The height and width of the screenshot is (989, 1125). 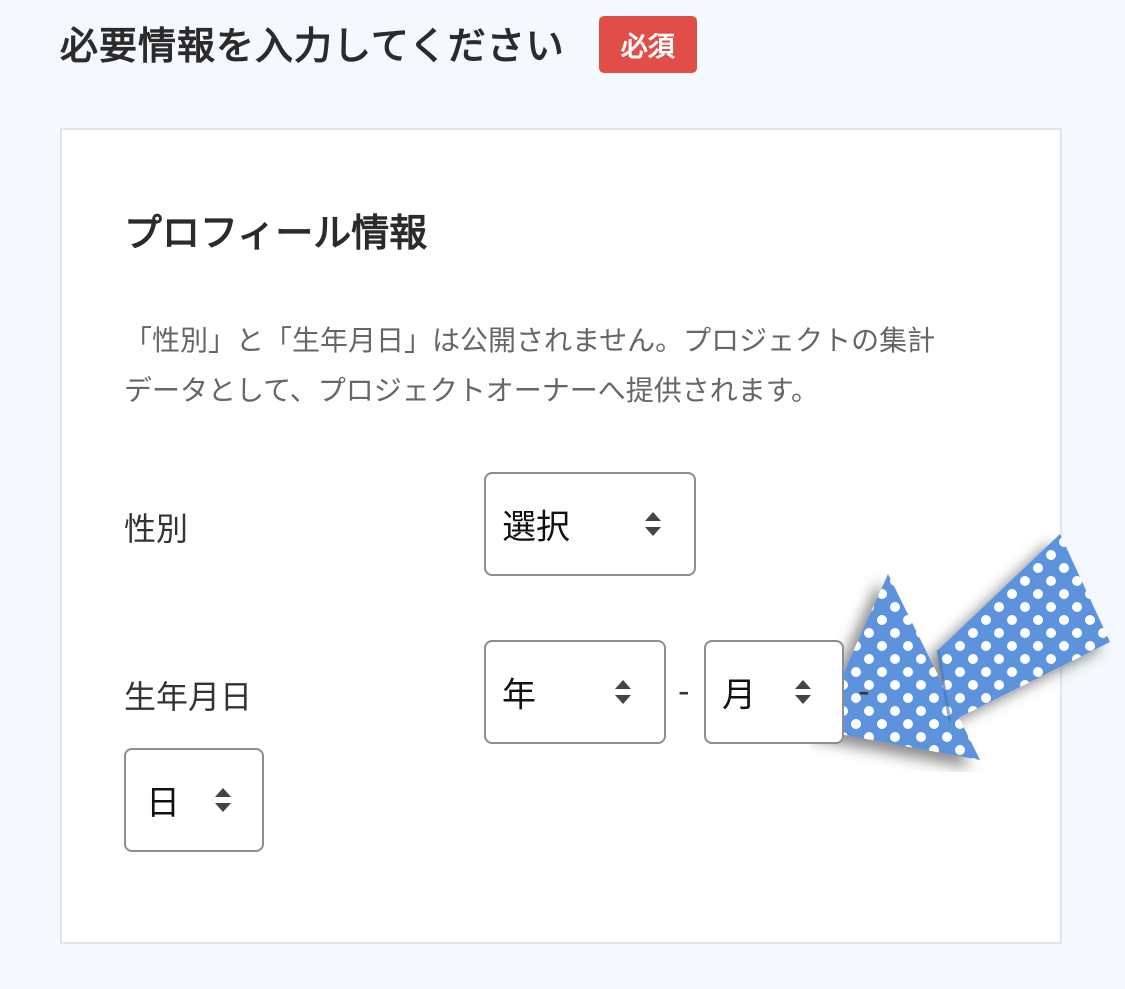 I want to click on gender-select-value: 選択, so click(x=536, y=527).